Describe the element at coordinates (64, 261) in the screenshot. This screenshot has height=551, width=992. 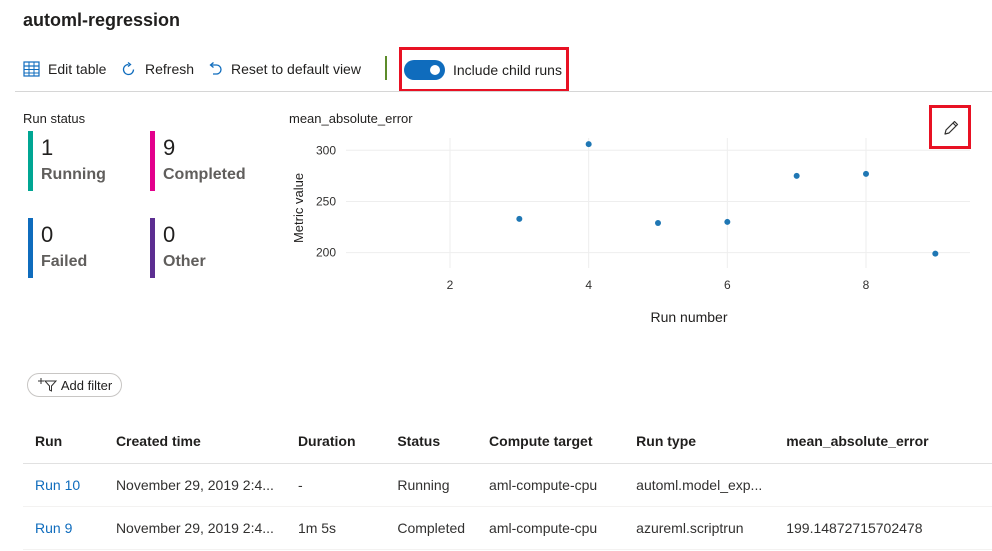
I see `status-label: Failed` at that location.